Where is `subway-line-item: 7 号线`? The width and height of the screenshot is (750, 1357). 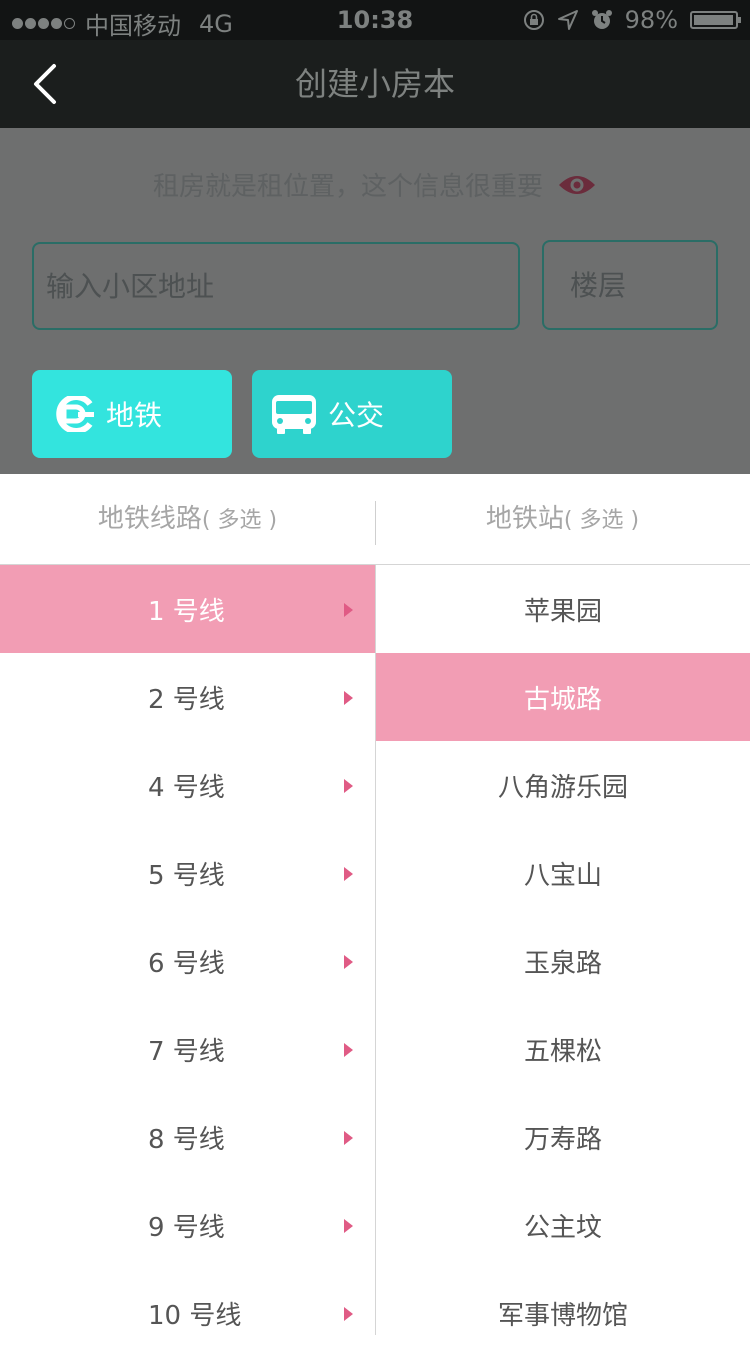 subway-line-item: 7 号线 is located at coordinates (187, 1049).